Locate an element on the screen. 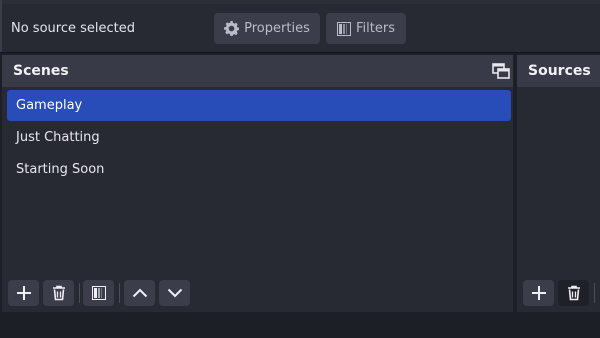  scenes-dock-title: Scenes is located at coordinates (257, 71).